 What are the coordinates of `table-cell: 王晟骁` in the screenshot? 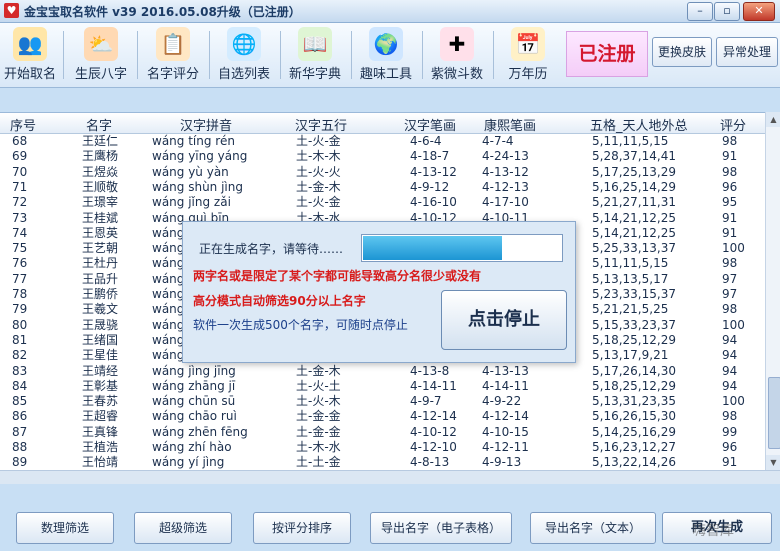 It's located at (100, 324).